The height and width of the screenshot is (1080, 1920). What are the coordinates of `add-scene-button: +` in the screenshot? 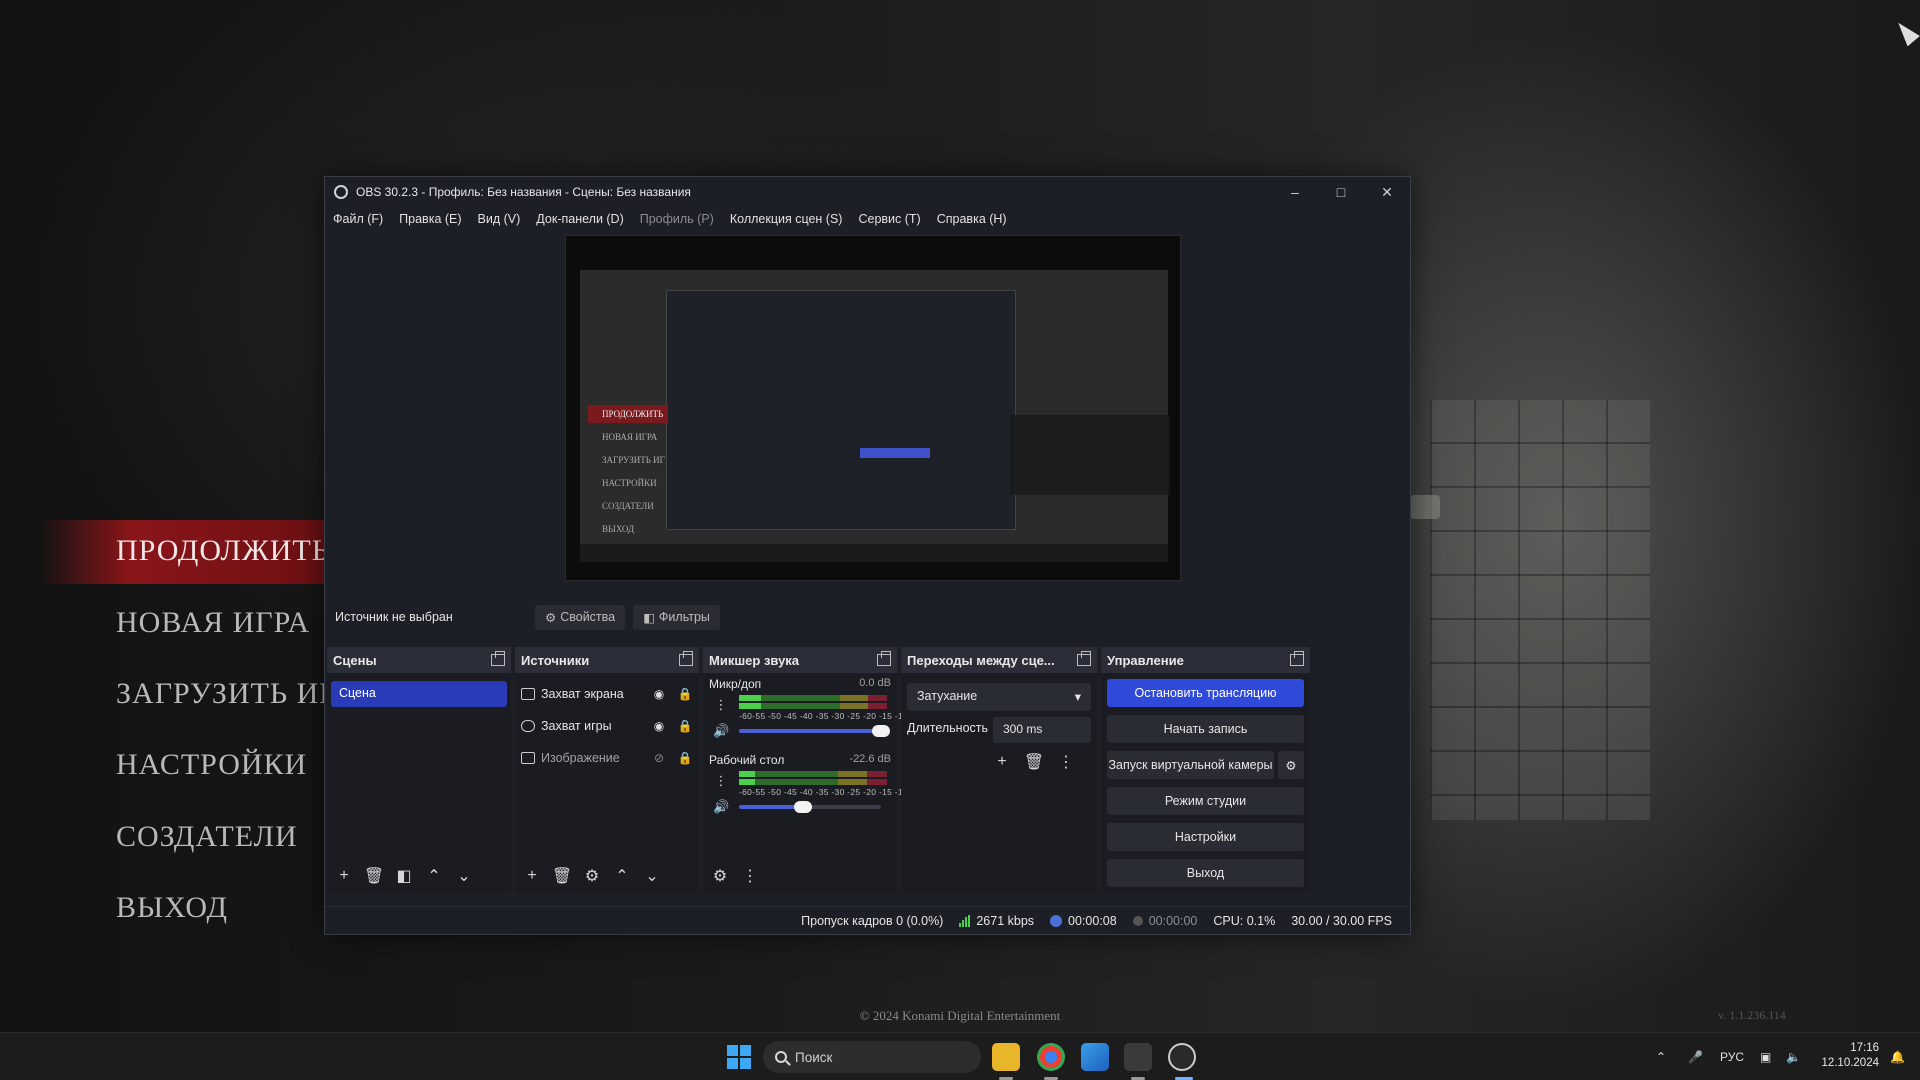 It's located at (344, 876).